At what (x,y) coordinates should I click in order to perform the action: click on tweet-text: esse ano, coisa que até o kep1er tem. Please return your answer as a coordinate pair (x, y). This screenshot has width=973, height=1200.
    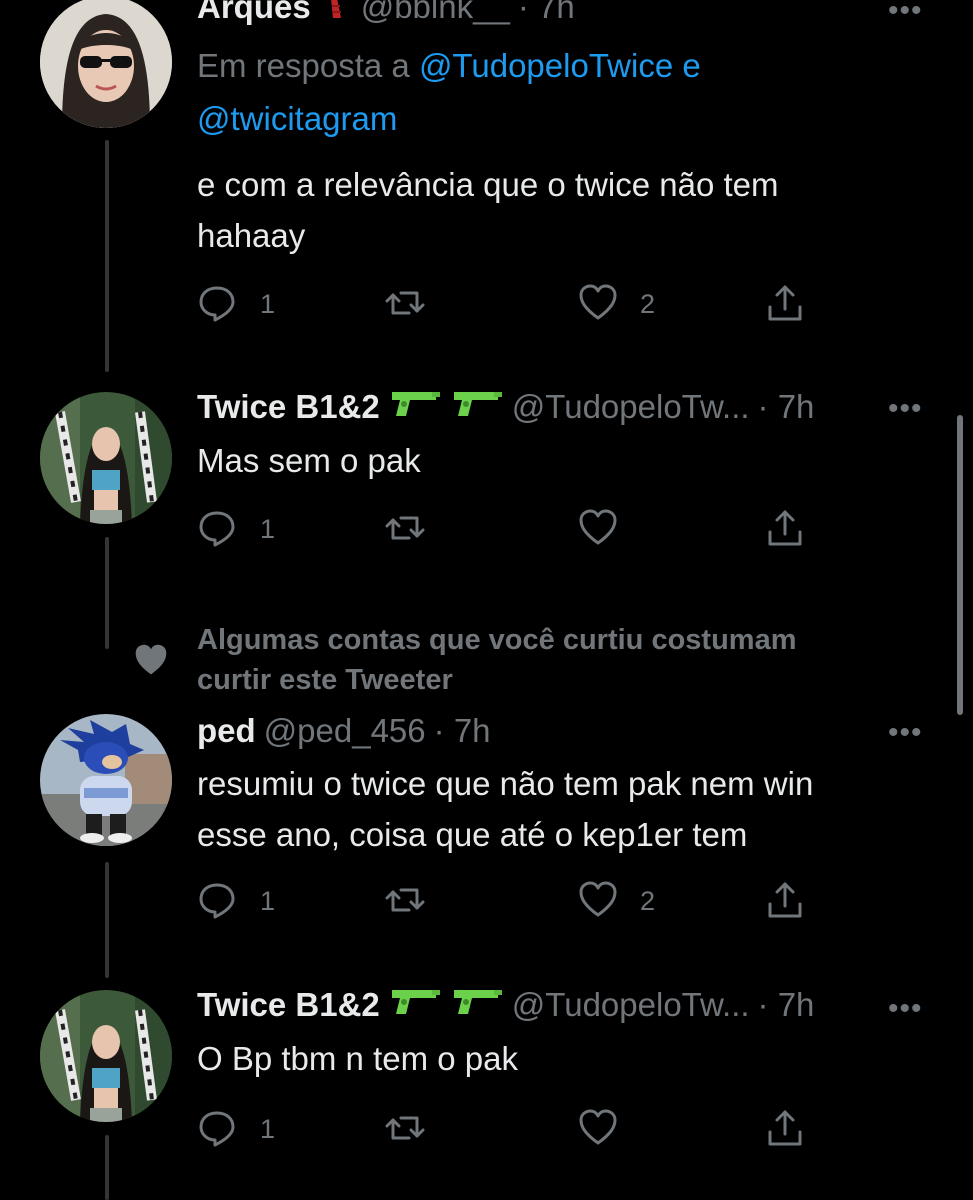
    Looking at the image, I should click on (472, 834).